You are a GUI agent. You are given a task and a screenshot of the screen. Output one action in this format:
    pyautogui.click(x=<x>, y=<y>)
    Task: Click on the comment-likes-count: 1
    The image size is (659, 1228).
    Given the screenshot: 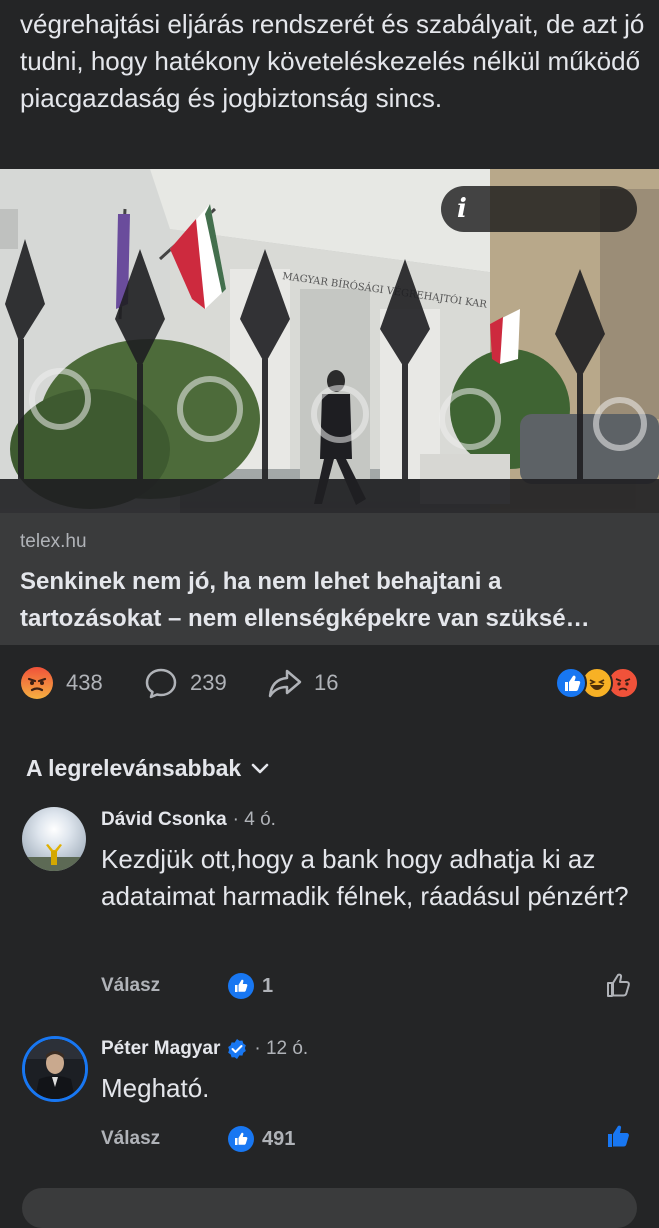 What is the action you would take?
    pyautogui.click(x=268, y=985)
    